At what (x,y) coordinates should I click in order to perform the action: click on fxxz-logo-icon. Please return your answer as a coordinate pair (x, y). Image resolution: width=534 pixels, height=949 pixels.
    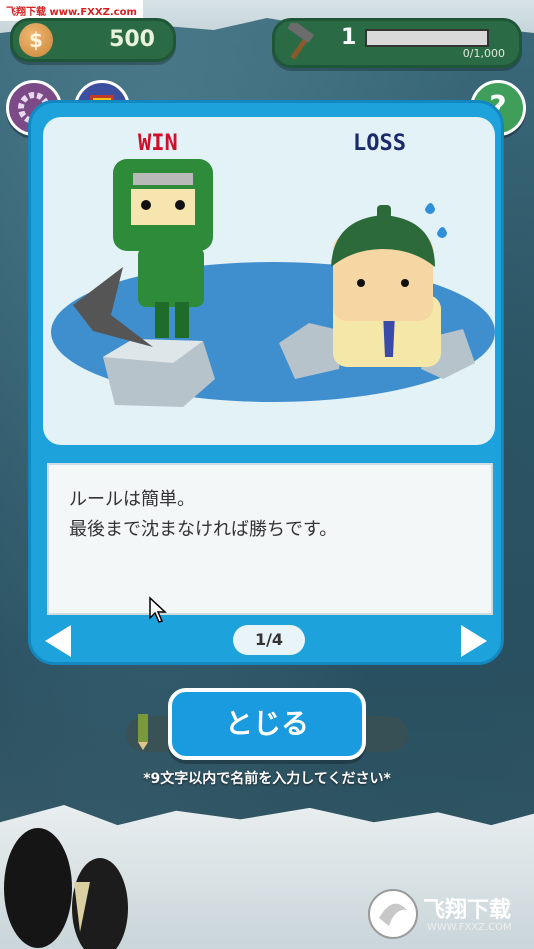
    Looking at the image, I should click on (393, 914).